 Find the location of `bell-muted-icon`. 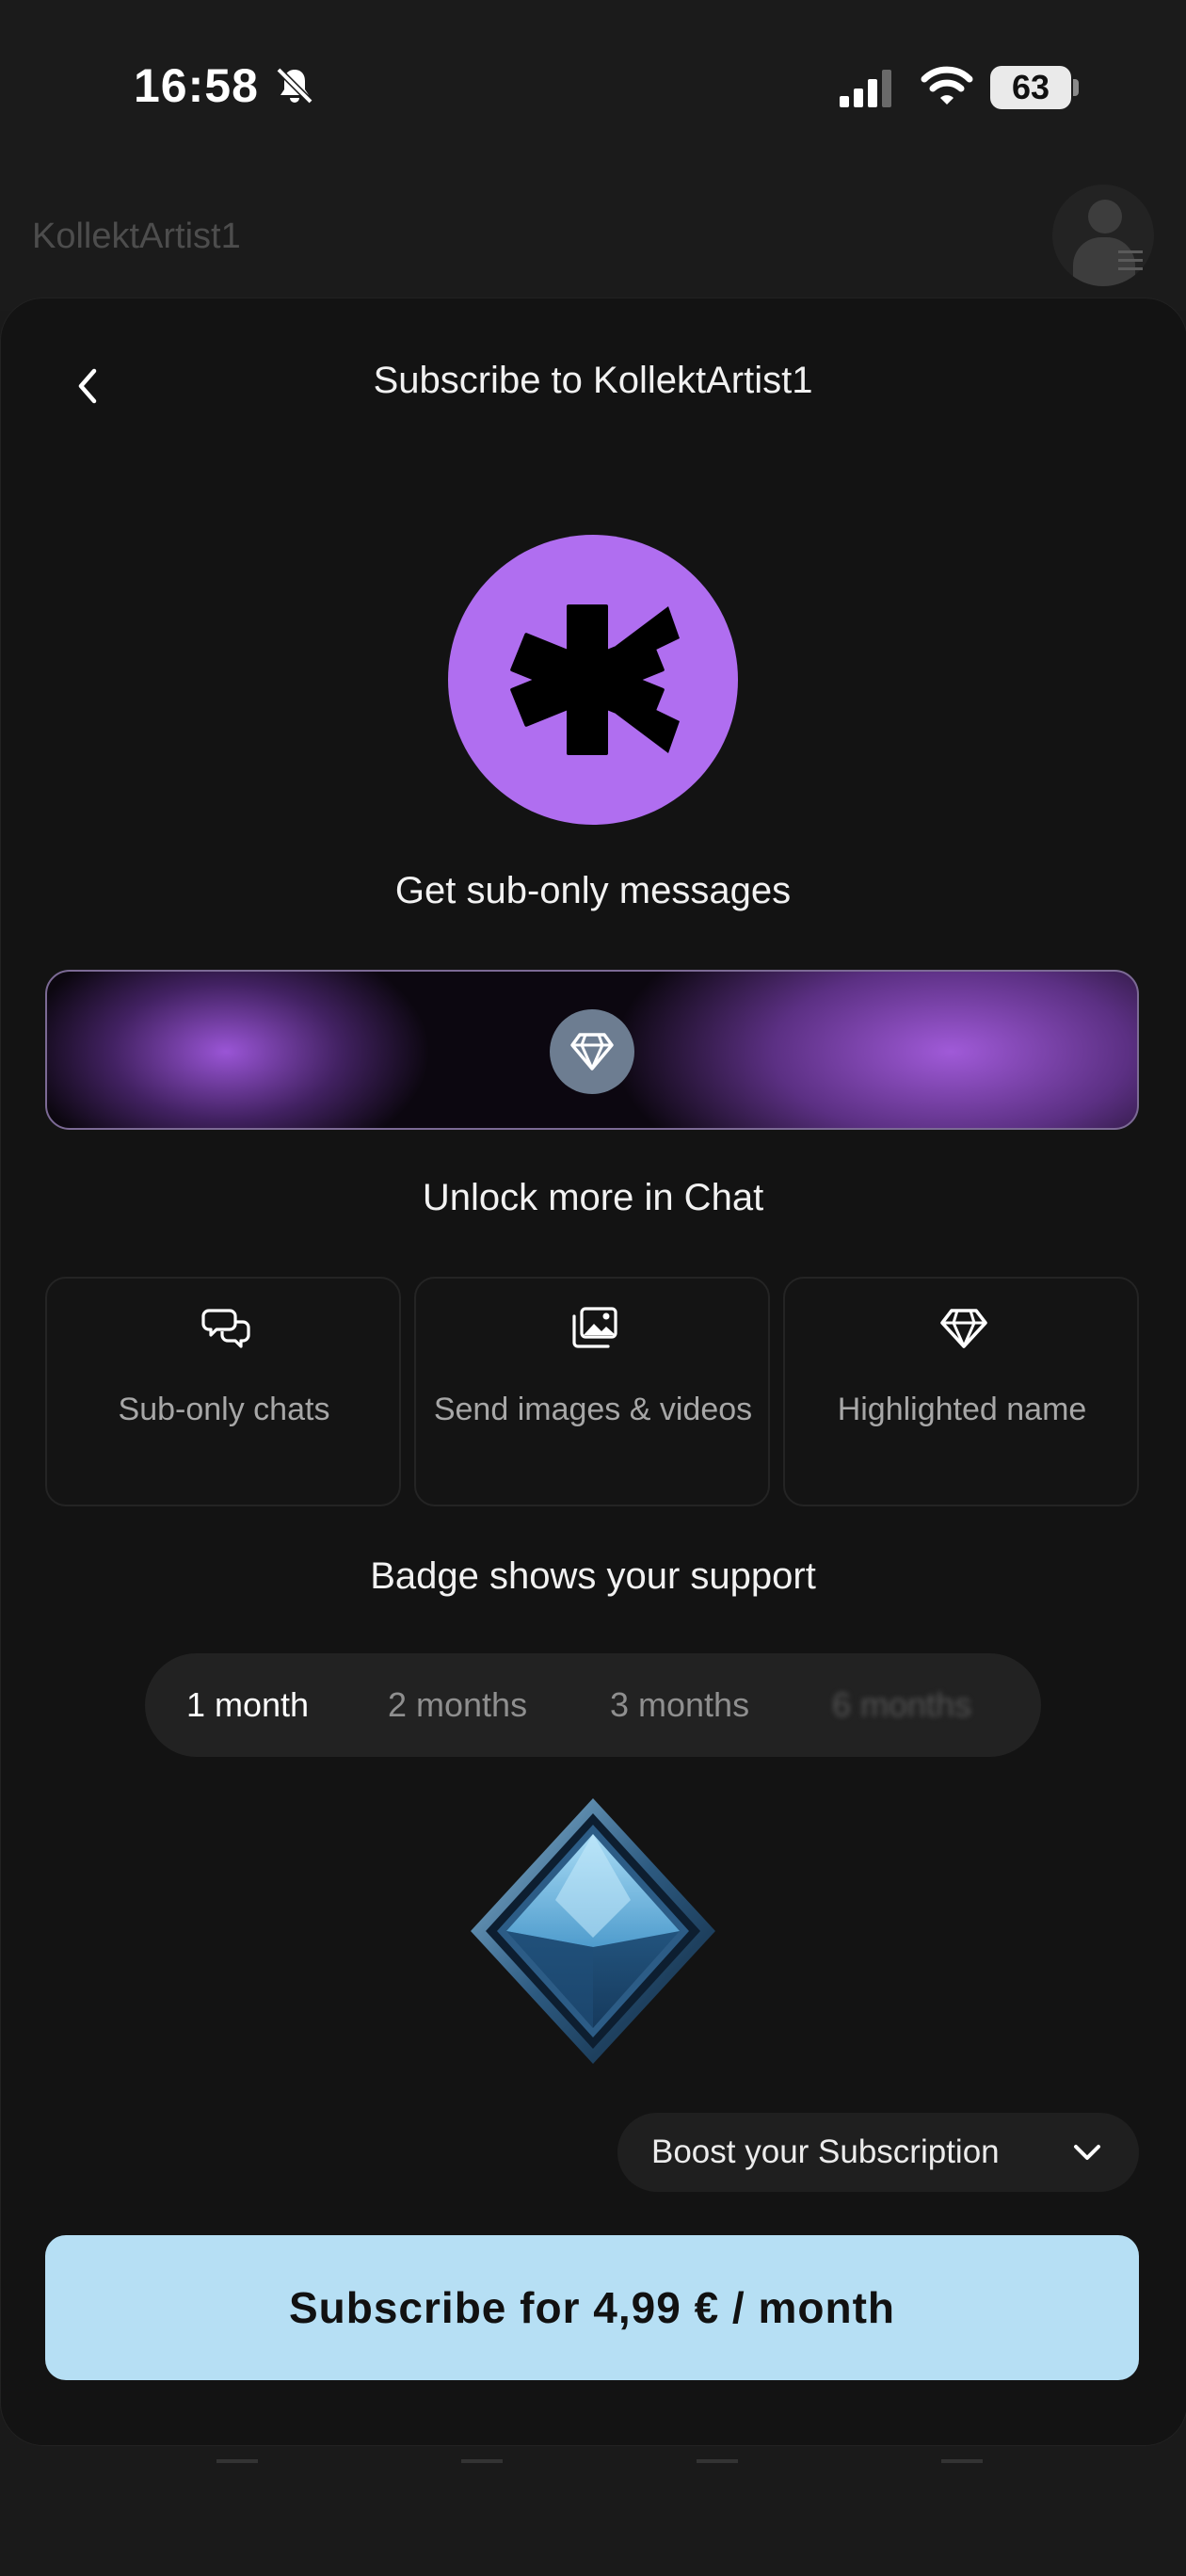

bell-muted-icon is located at coordinates (294, 86).